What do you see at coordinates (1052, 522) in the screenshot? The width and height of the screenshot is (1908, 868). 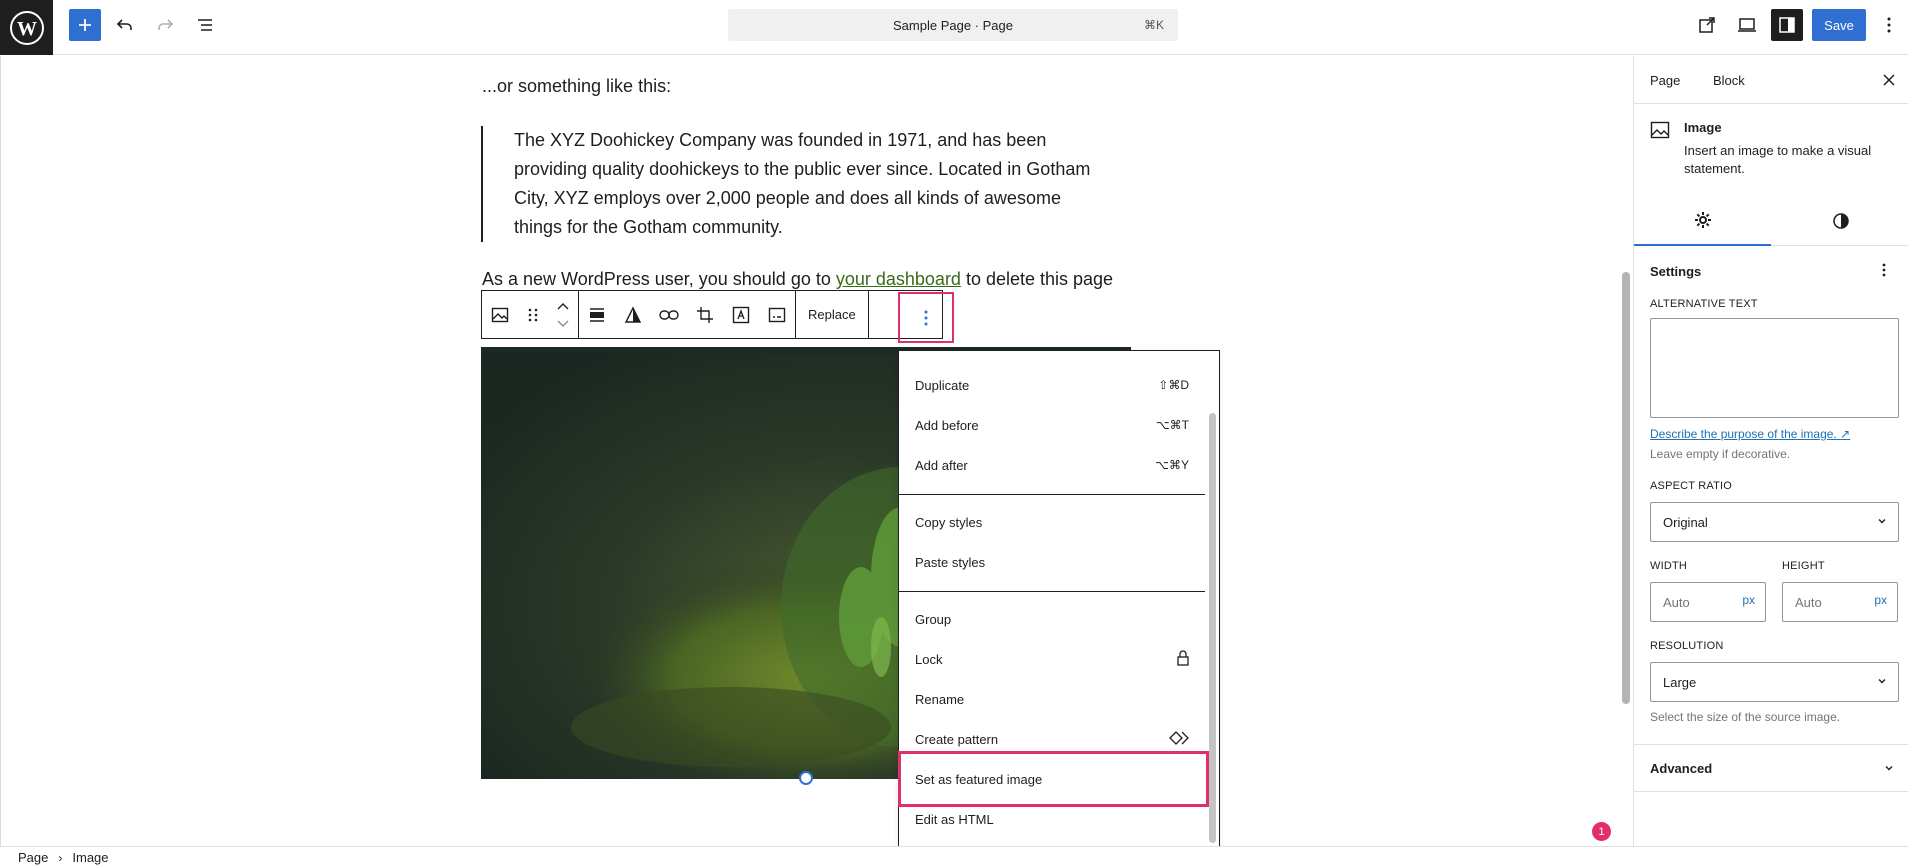 I see `menu-item-copy-styles: Copy styles` at bounding box center [1052, 522].